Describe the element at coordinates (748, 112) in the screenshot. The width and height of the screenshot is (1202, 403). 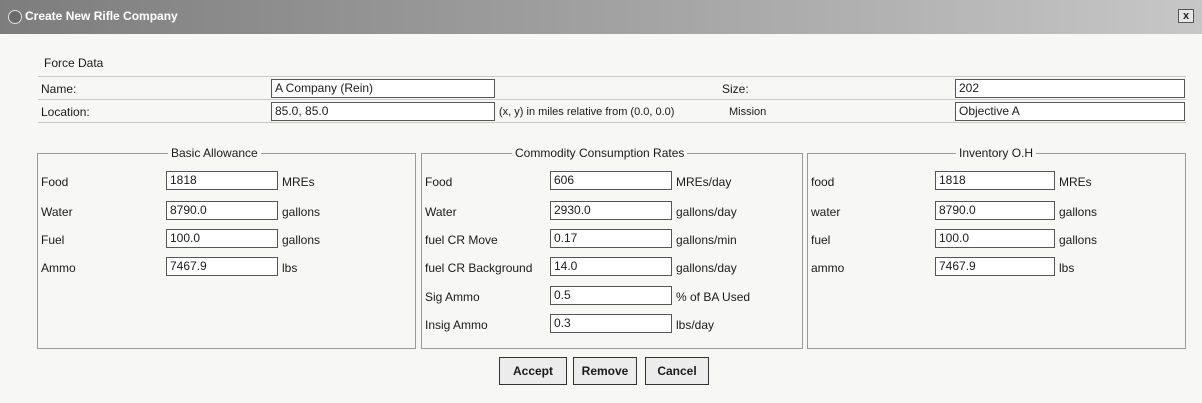
I see `mission-label: Mission` at that location.